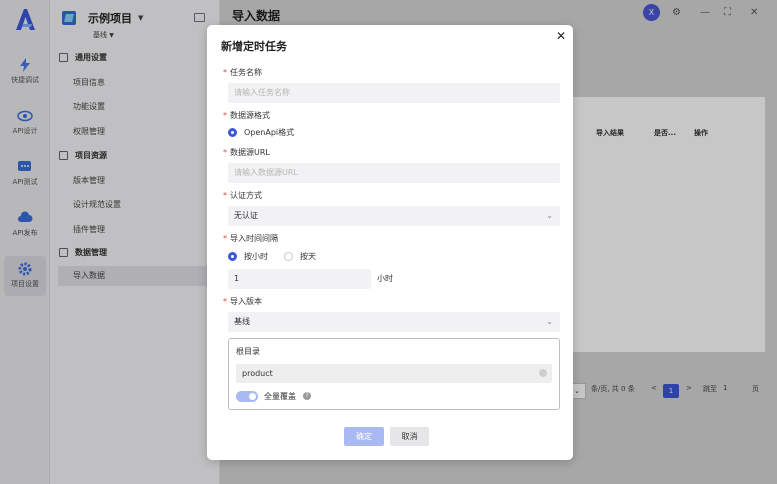 This screenshot has height=484, width=777. I want to click on auth-value: 无认证, so click(246, 215).